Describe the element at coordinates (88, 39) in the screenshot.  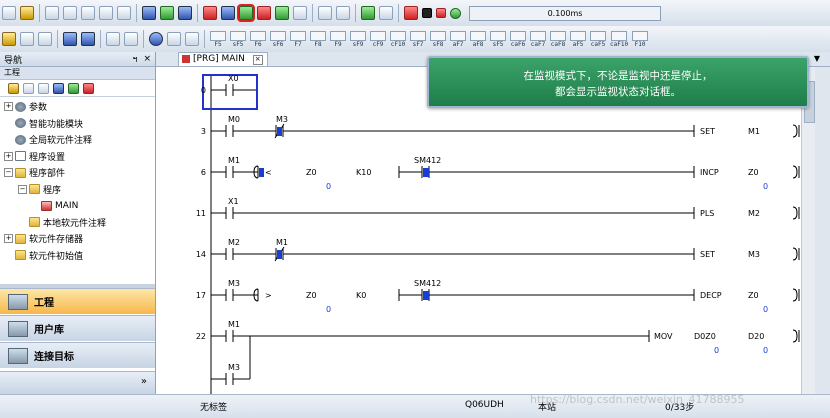
I see `cross-reference-icon` at that location.